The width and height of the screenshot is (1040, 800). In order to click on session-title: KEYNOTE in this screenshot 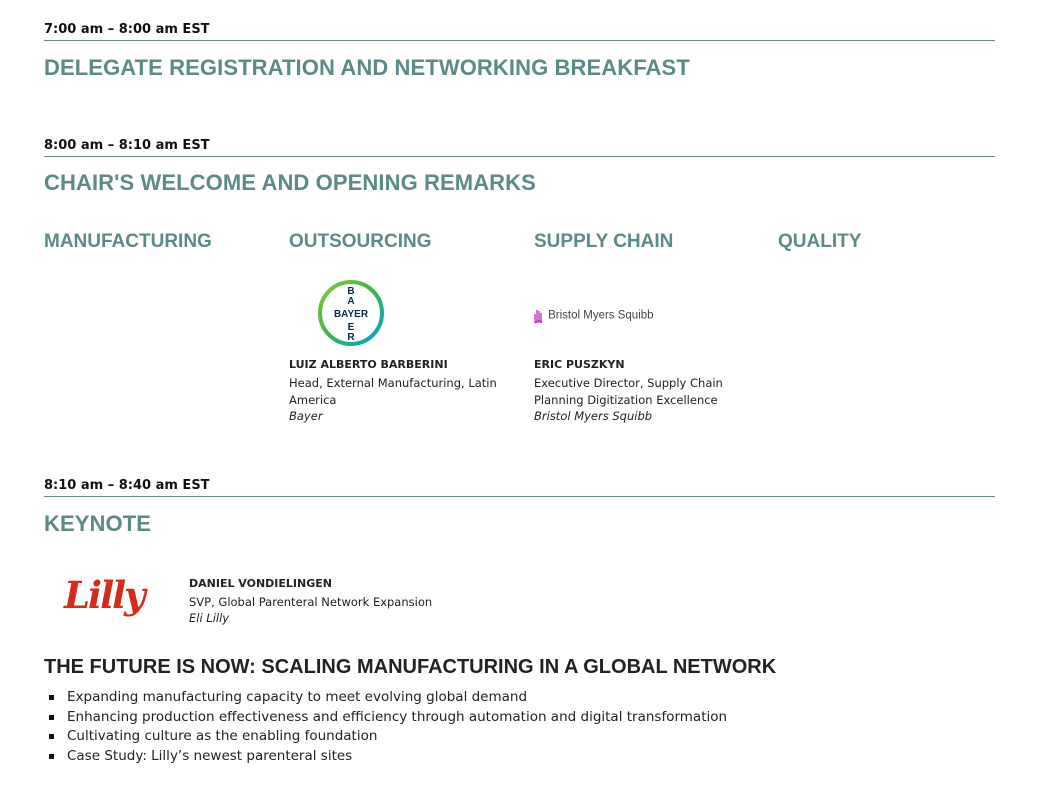, I will do `click(98, 523)`.